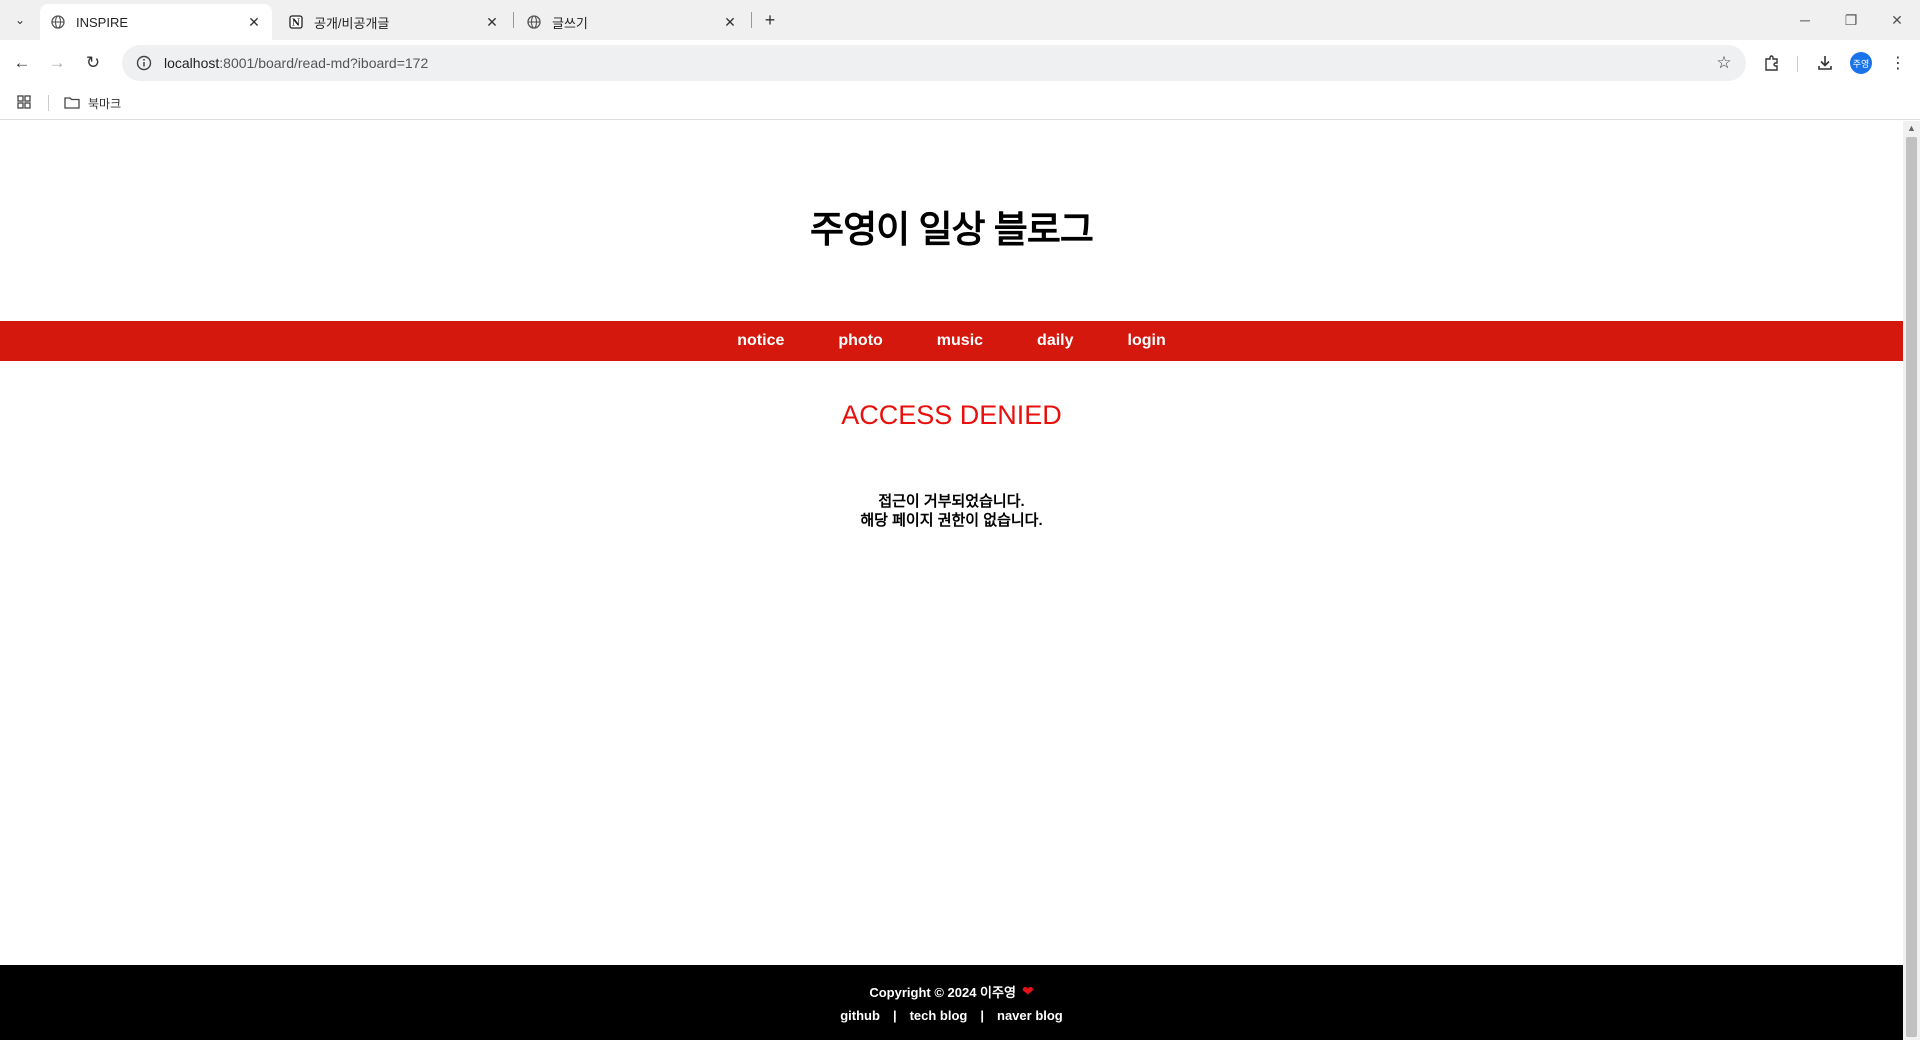  Describe the element at coordinates (951, 226) in the screenshot. I see `site-title: 주영이 일상 블로그` at that location.